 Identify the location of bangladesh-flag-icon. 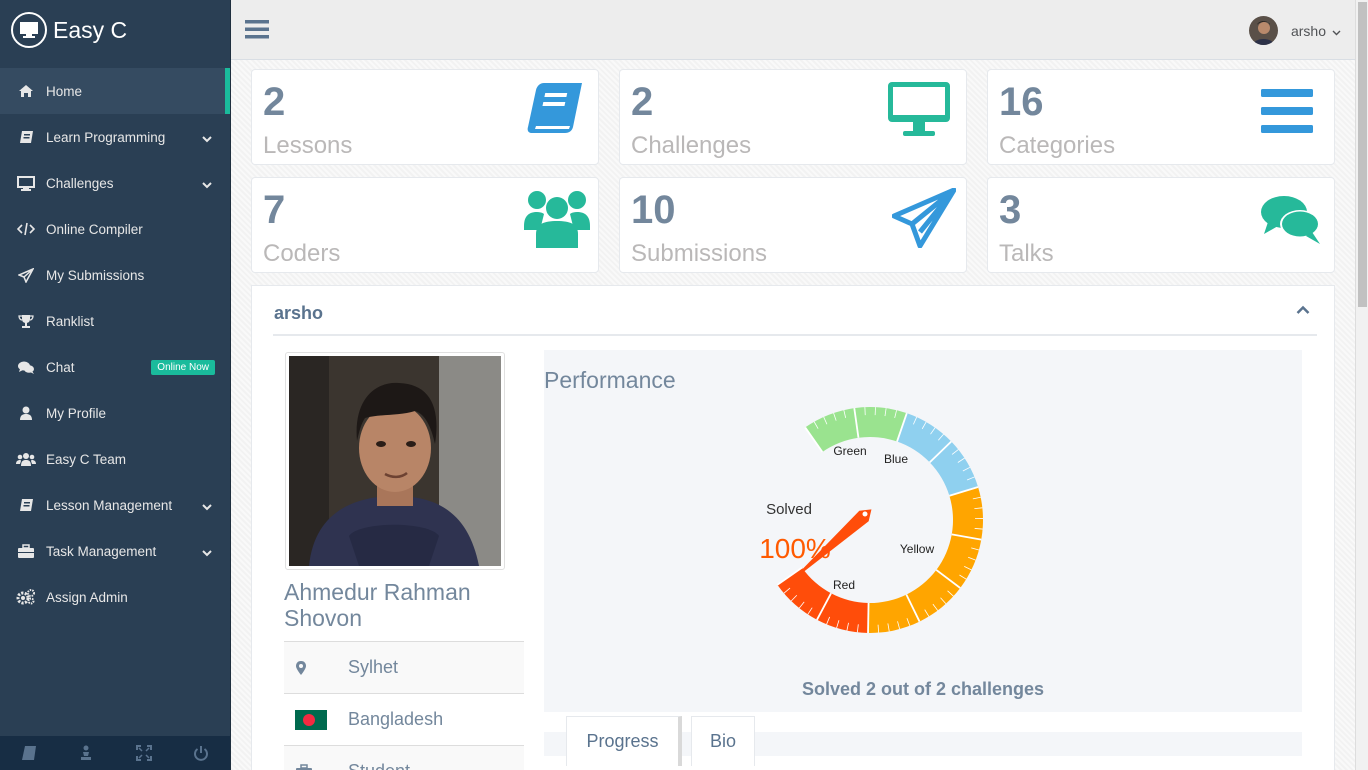
(316, 719).